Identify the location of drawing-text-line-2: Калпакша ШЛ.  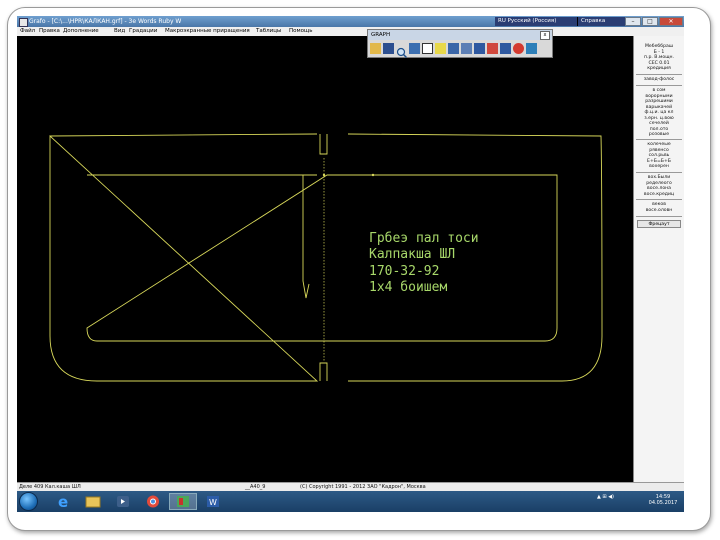
(412, 254).